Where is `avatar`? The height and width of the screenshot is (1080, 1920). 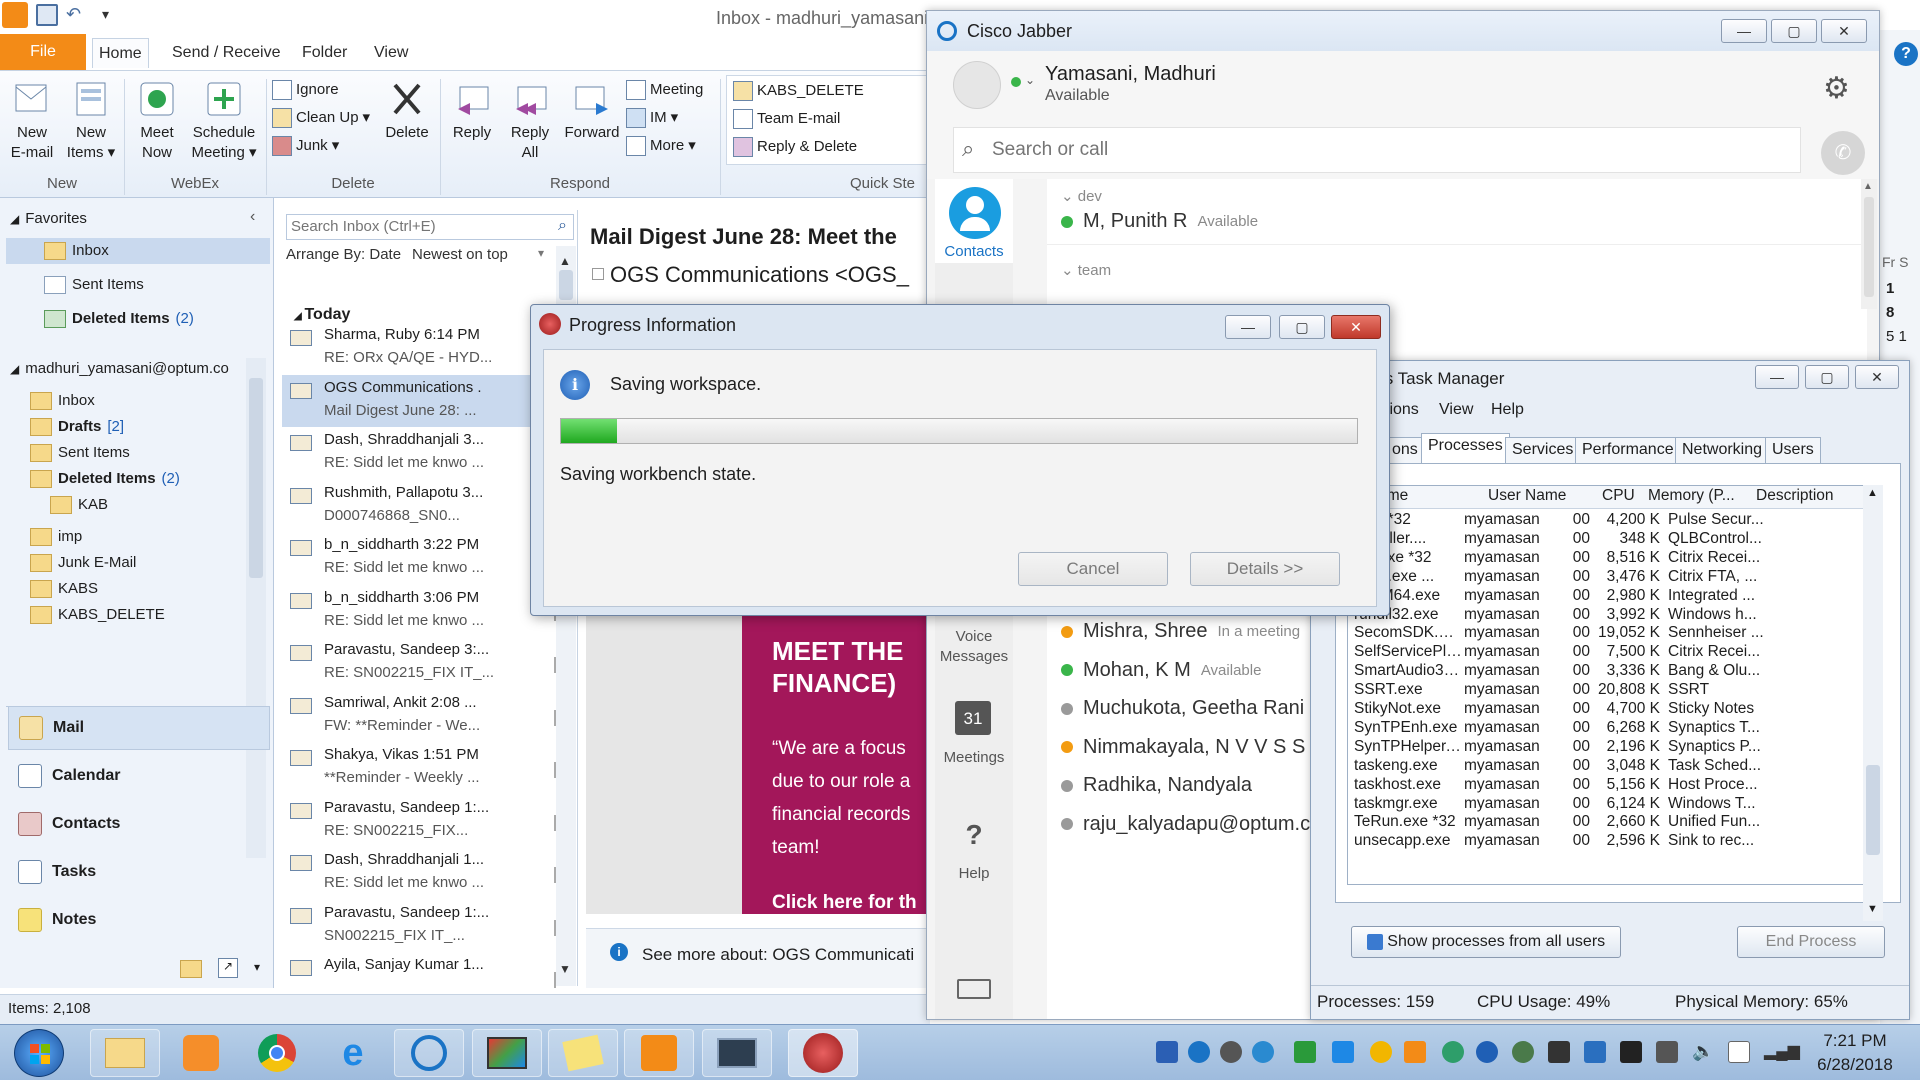 avatar is located at coordinates (977, 85).